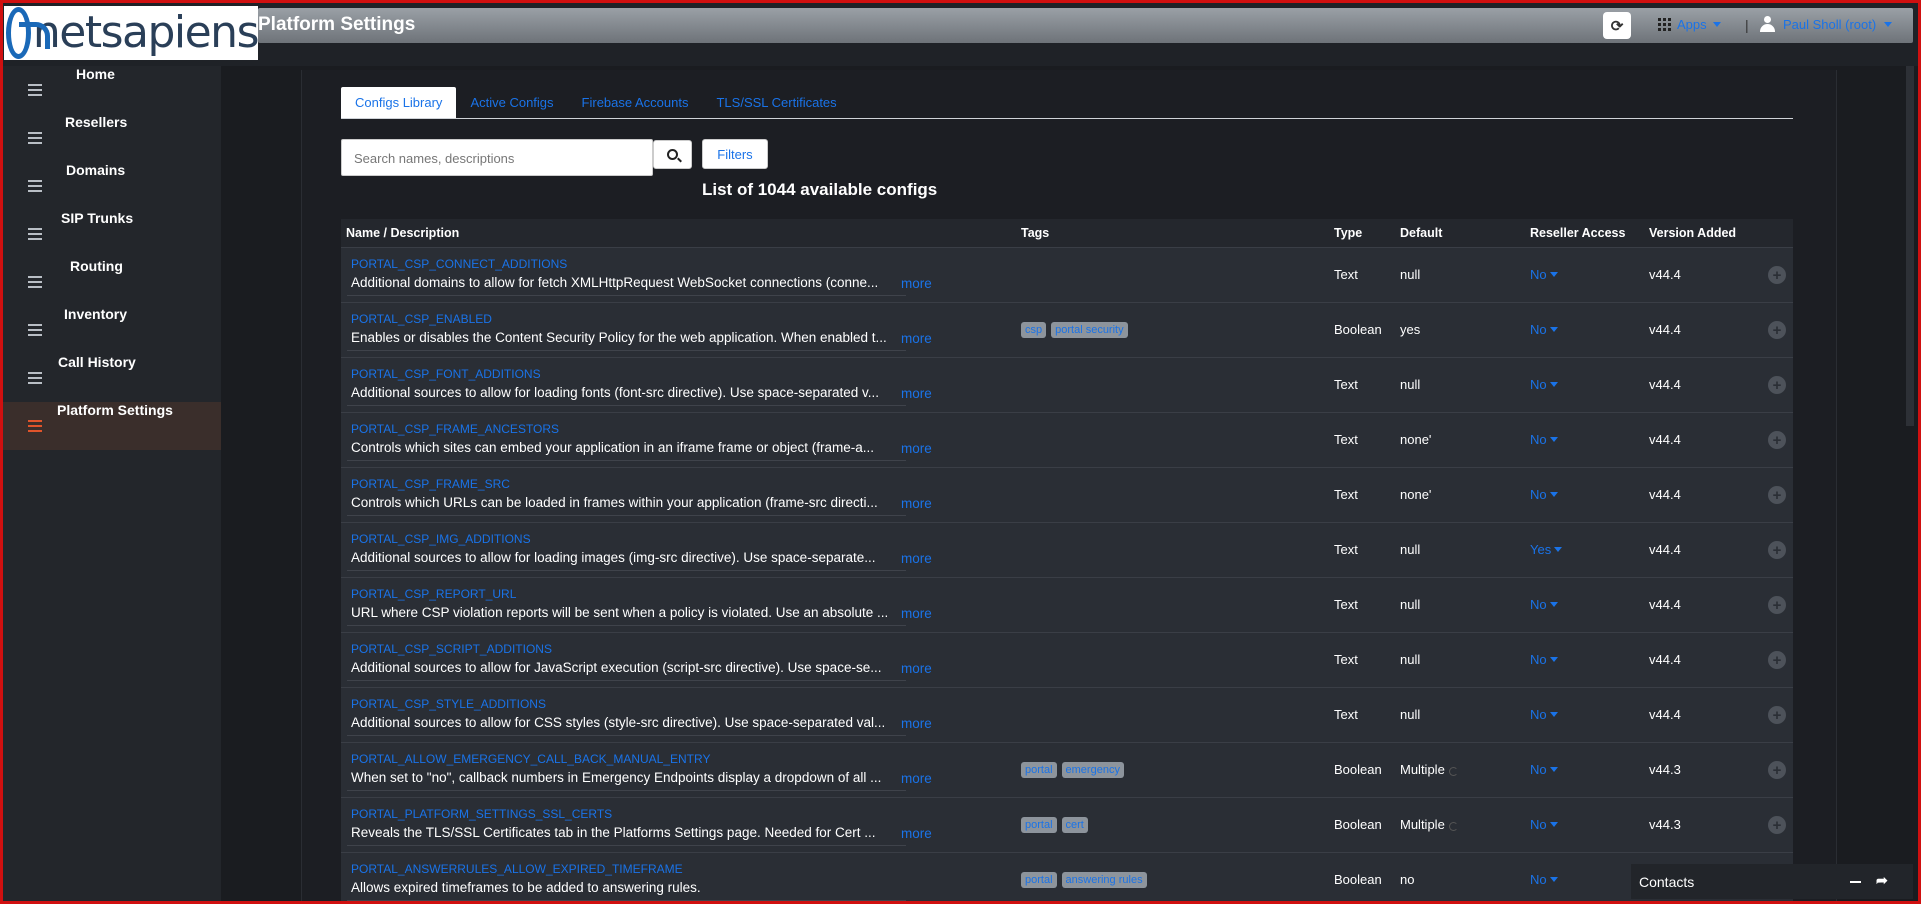 The image size is (1921, 904). Describe the element at coordinates (1410, 329) in the screenshot. I see `default-cell: yes` at that location.